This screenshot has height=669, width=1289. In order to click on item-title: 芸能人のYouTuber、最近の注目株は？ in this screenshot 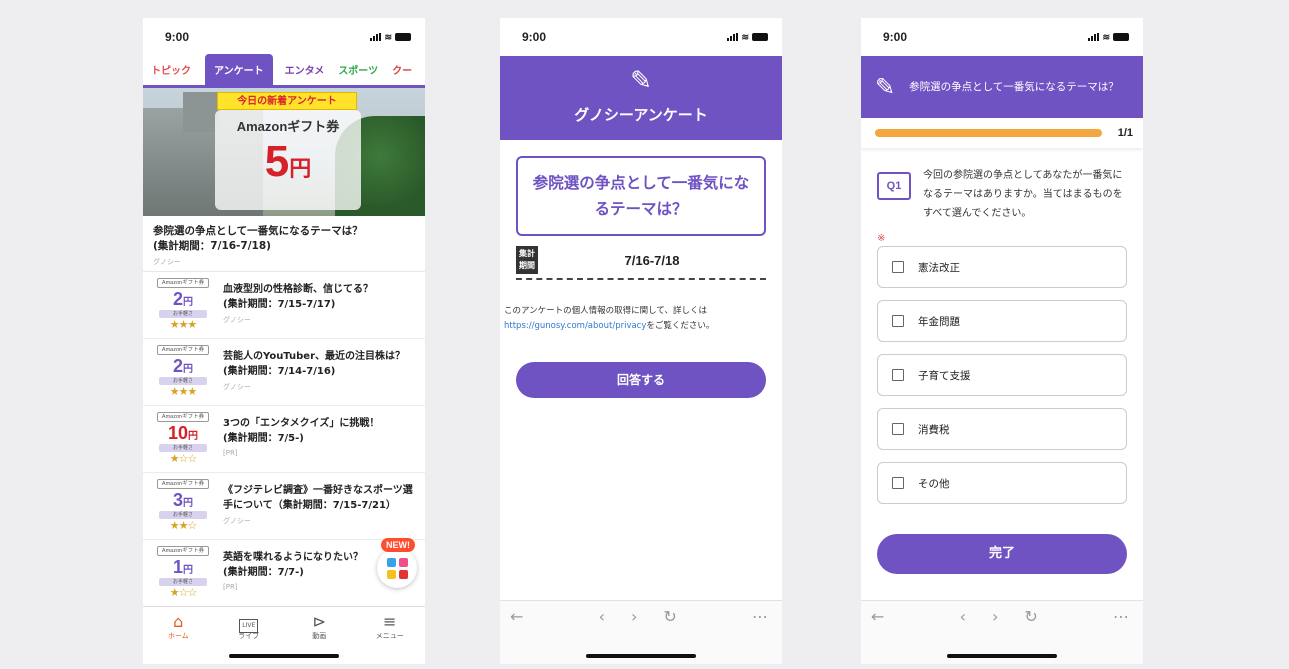, I will do `click(314, 356)`.